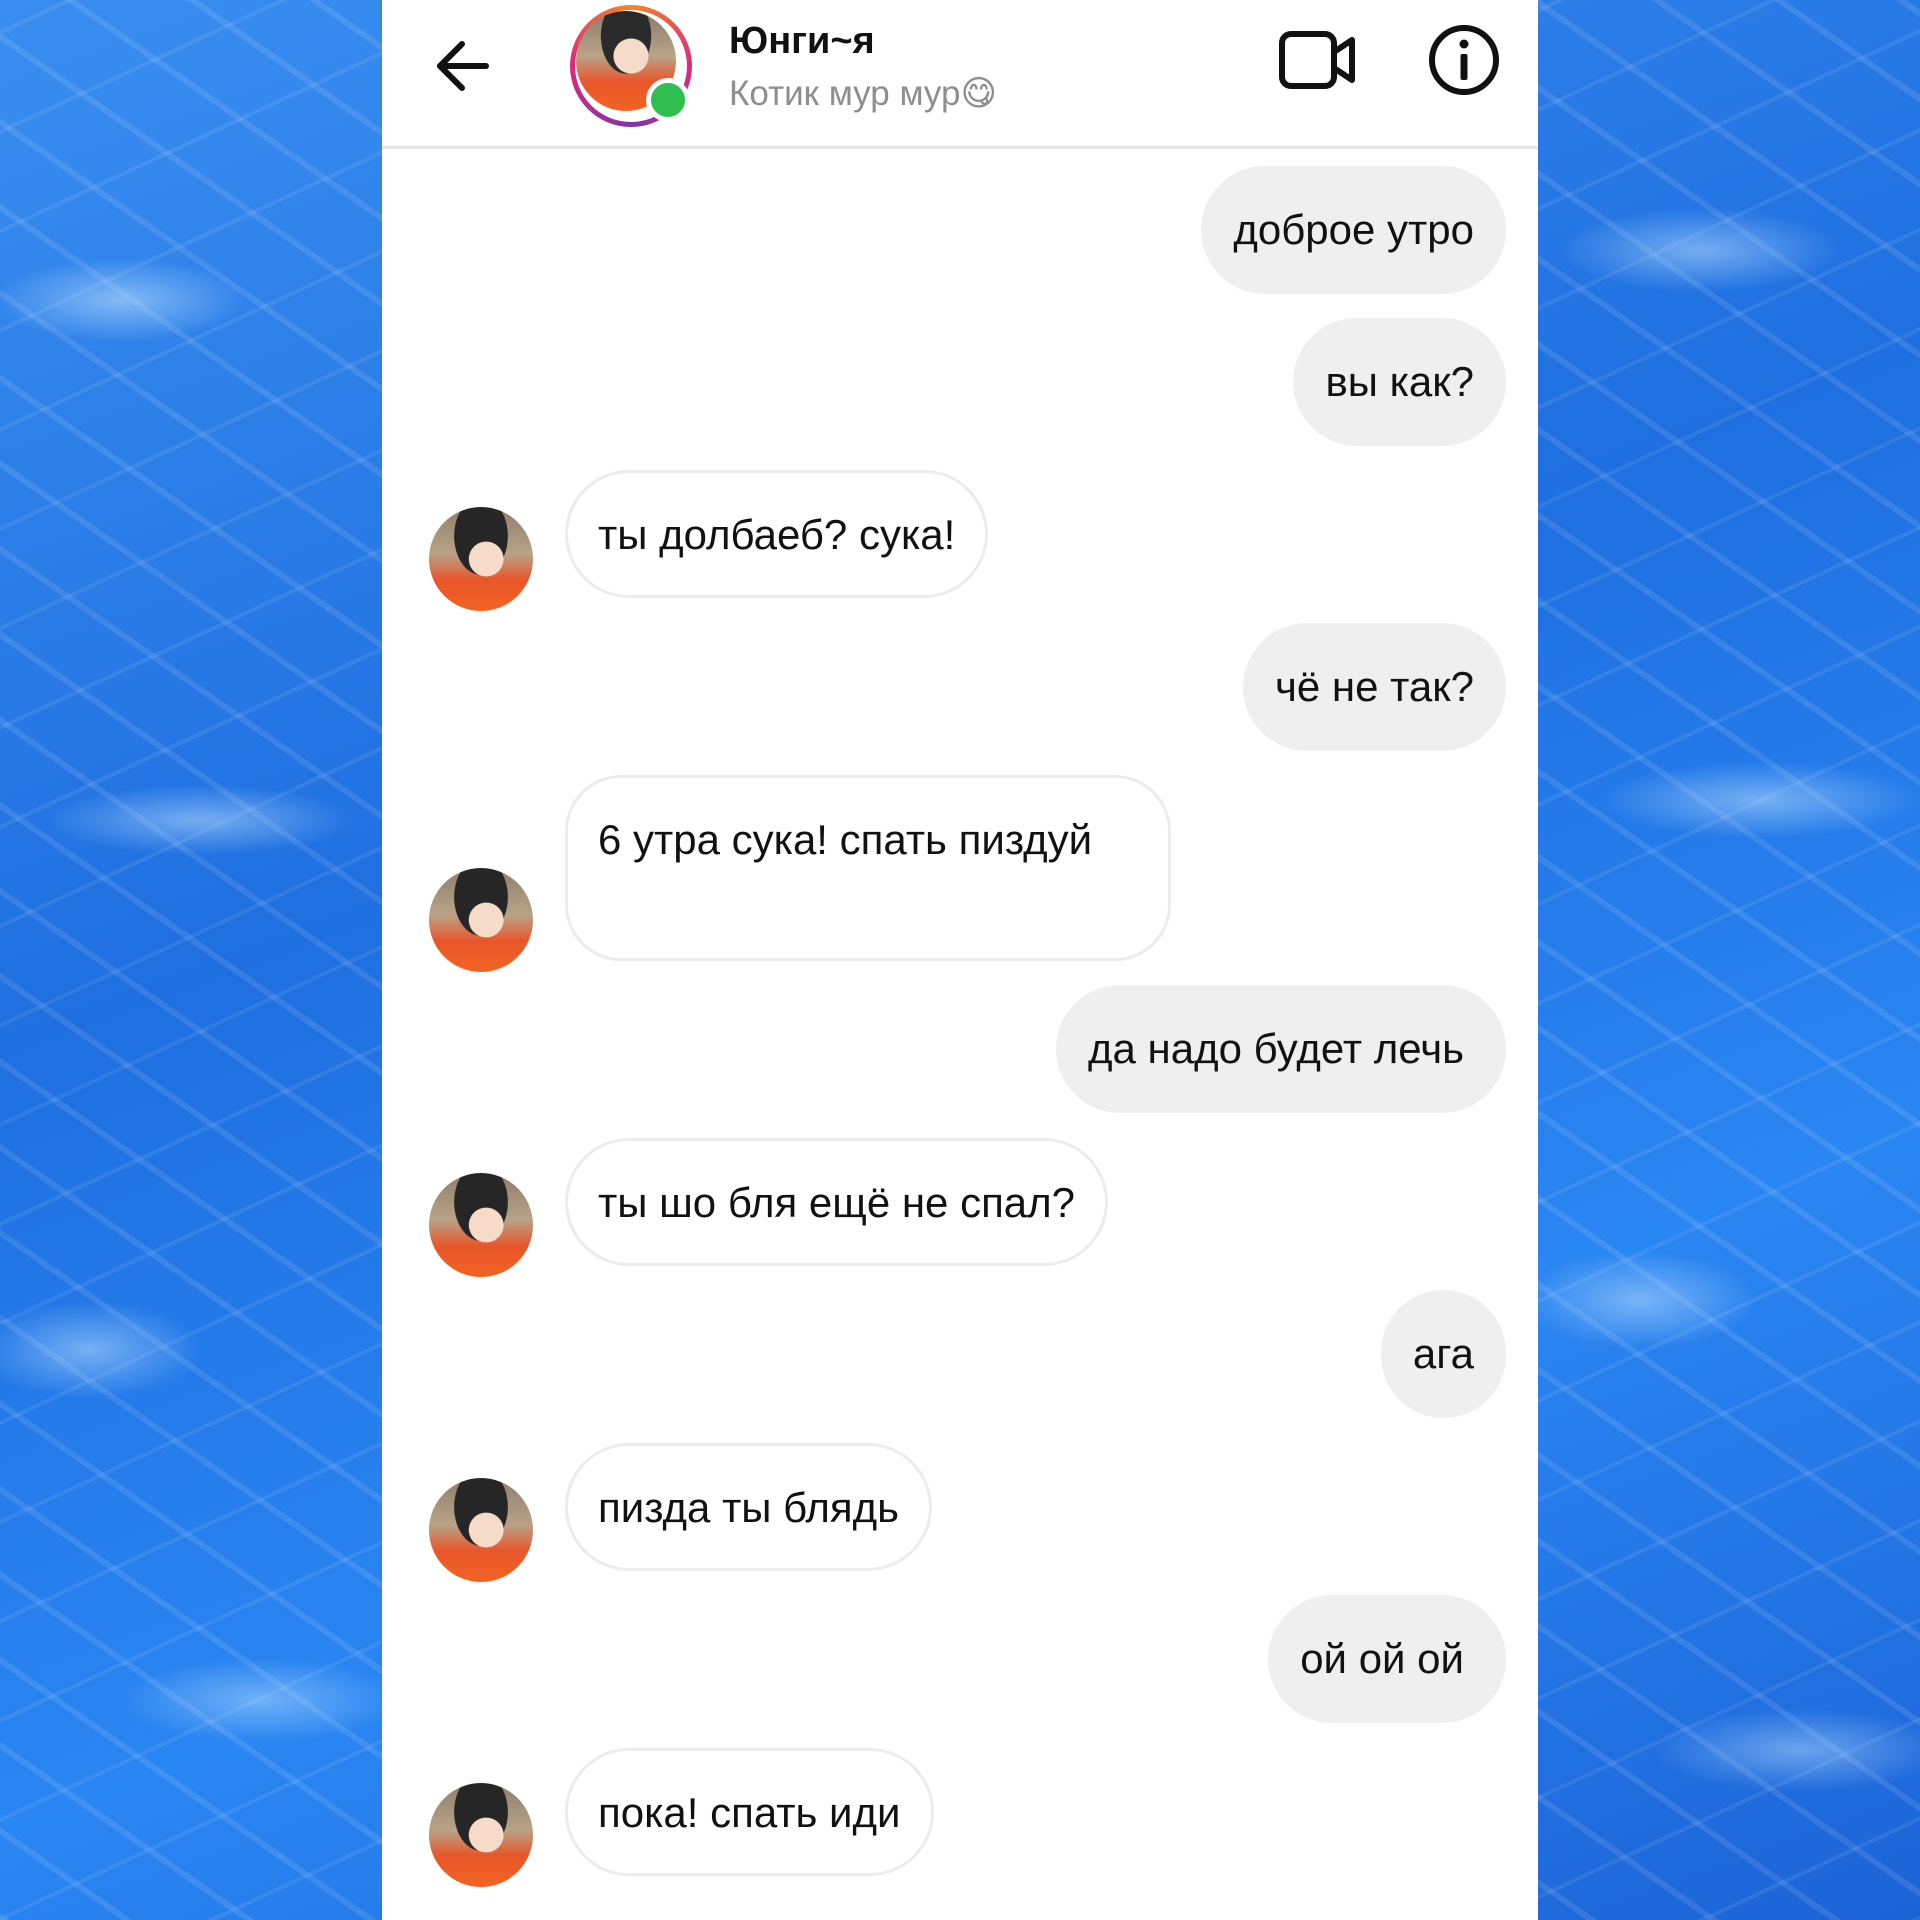 This screenshot has height=1920, width=1920. I want to click on online-indicator, so click(668, 100).